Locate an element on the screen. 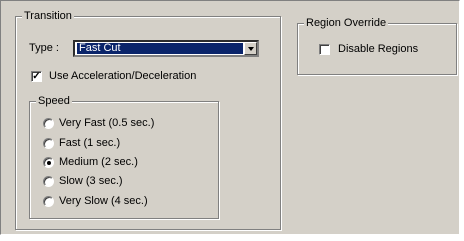 The height and width of the screenshot is (241, 464). dropdown-button is located at coordinates (250, 48).